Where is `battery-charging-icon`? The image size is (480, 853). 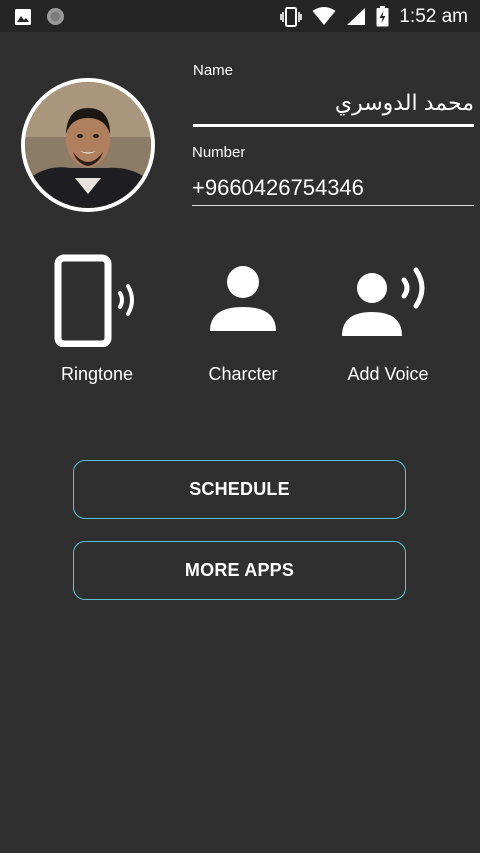
battery-charging-icon is located at coordinates (382, 16).